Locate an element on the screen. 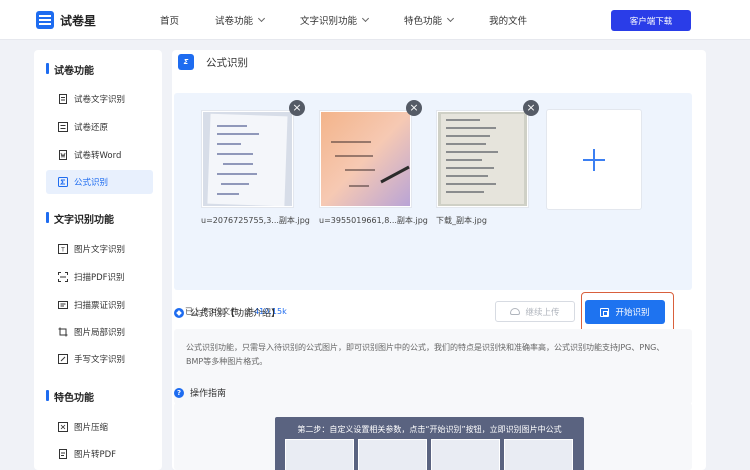 This screenshot has width=750, height=470. start-recognition-button: 开始识别 is located at coordinates (625, 312).